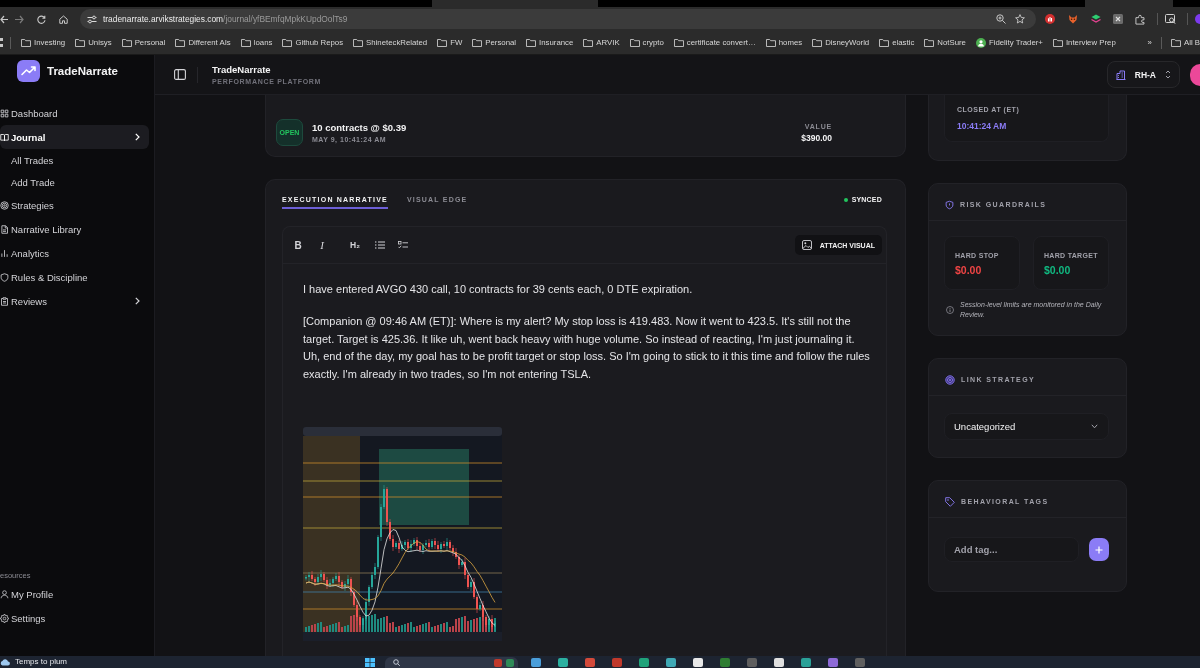 This screenshot has width=1200, height=668. What do you see at coordinates (41, 662) in the screenshot?
I see `weather-text: Temps to plum` at bounding box center [41, 662].